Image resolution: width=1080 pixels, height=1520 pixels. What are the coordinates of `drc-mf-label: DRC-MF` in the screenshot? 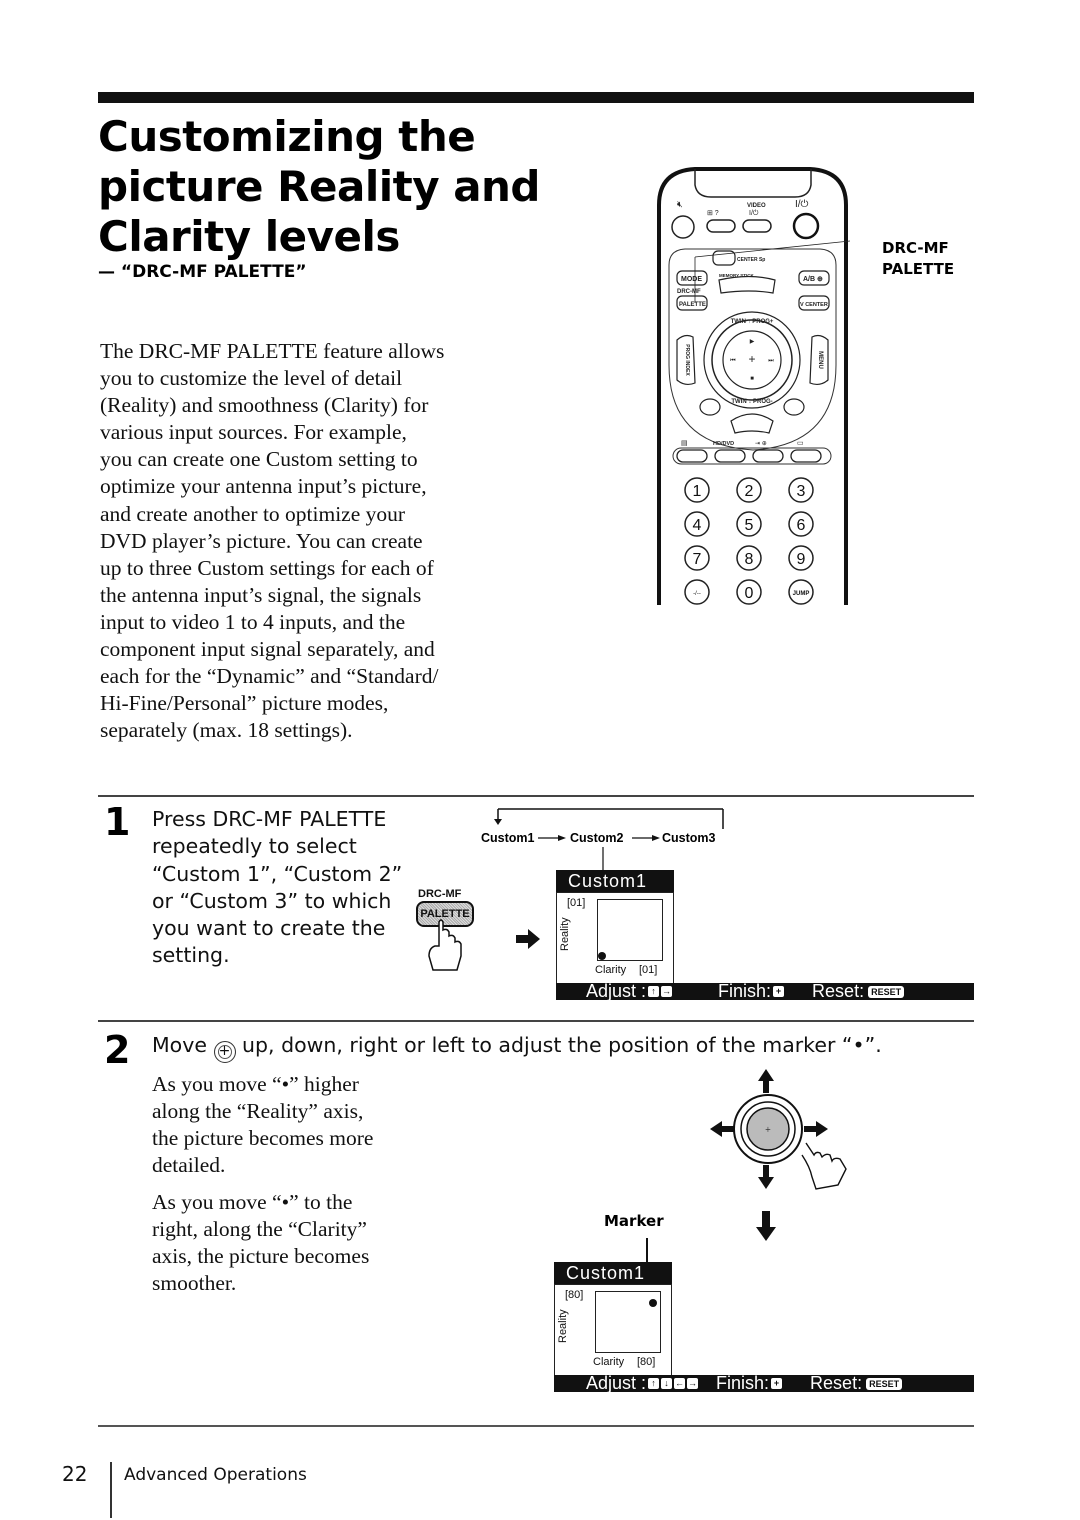 It's located at (440, 894).